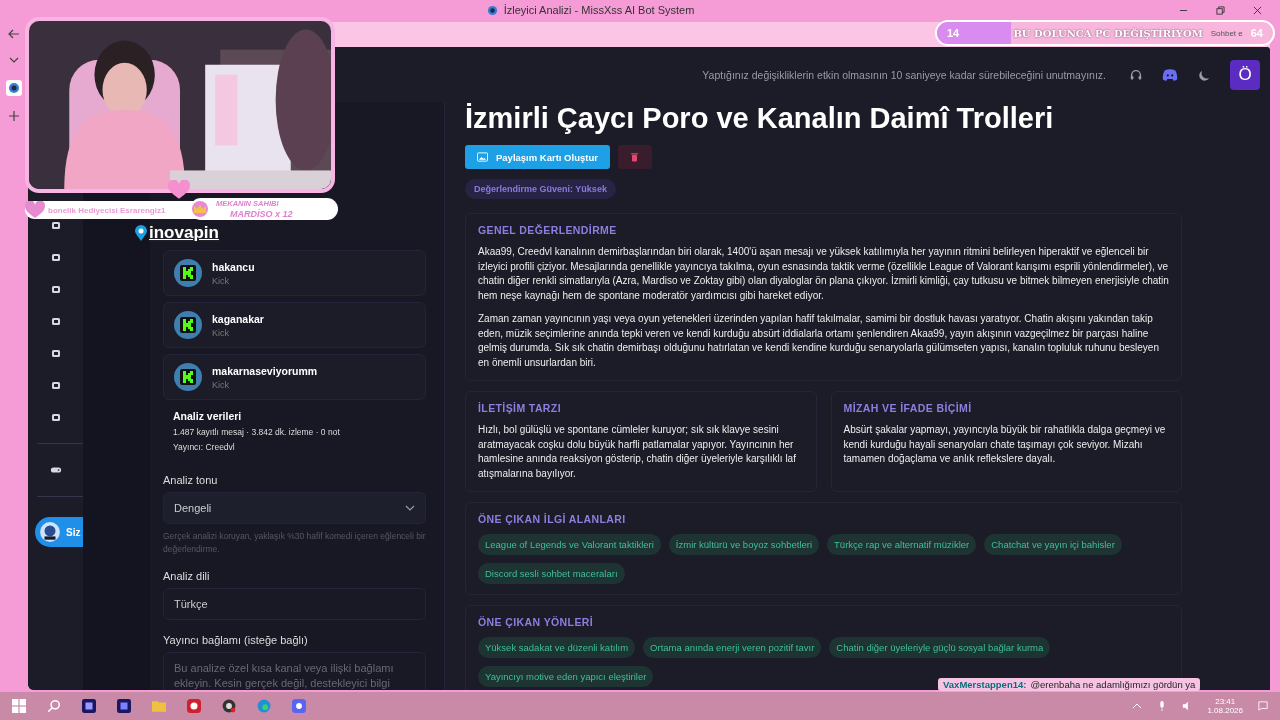 This screenshot has width=1280, height=720. I want to click on field-label: Analiz tonu, so click(191, 480).